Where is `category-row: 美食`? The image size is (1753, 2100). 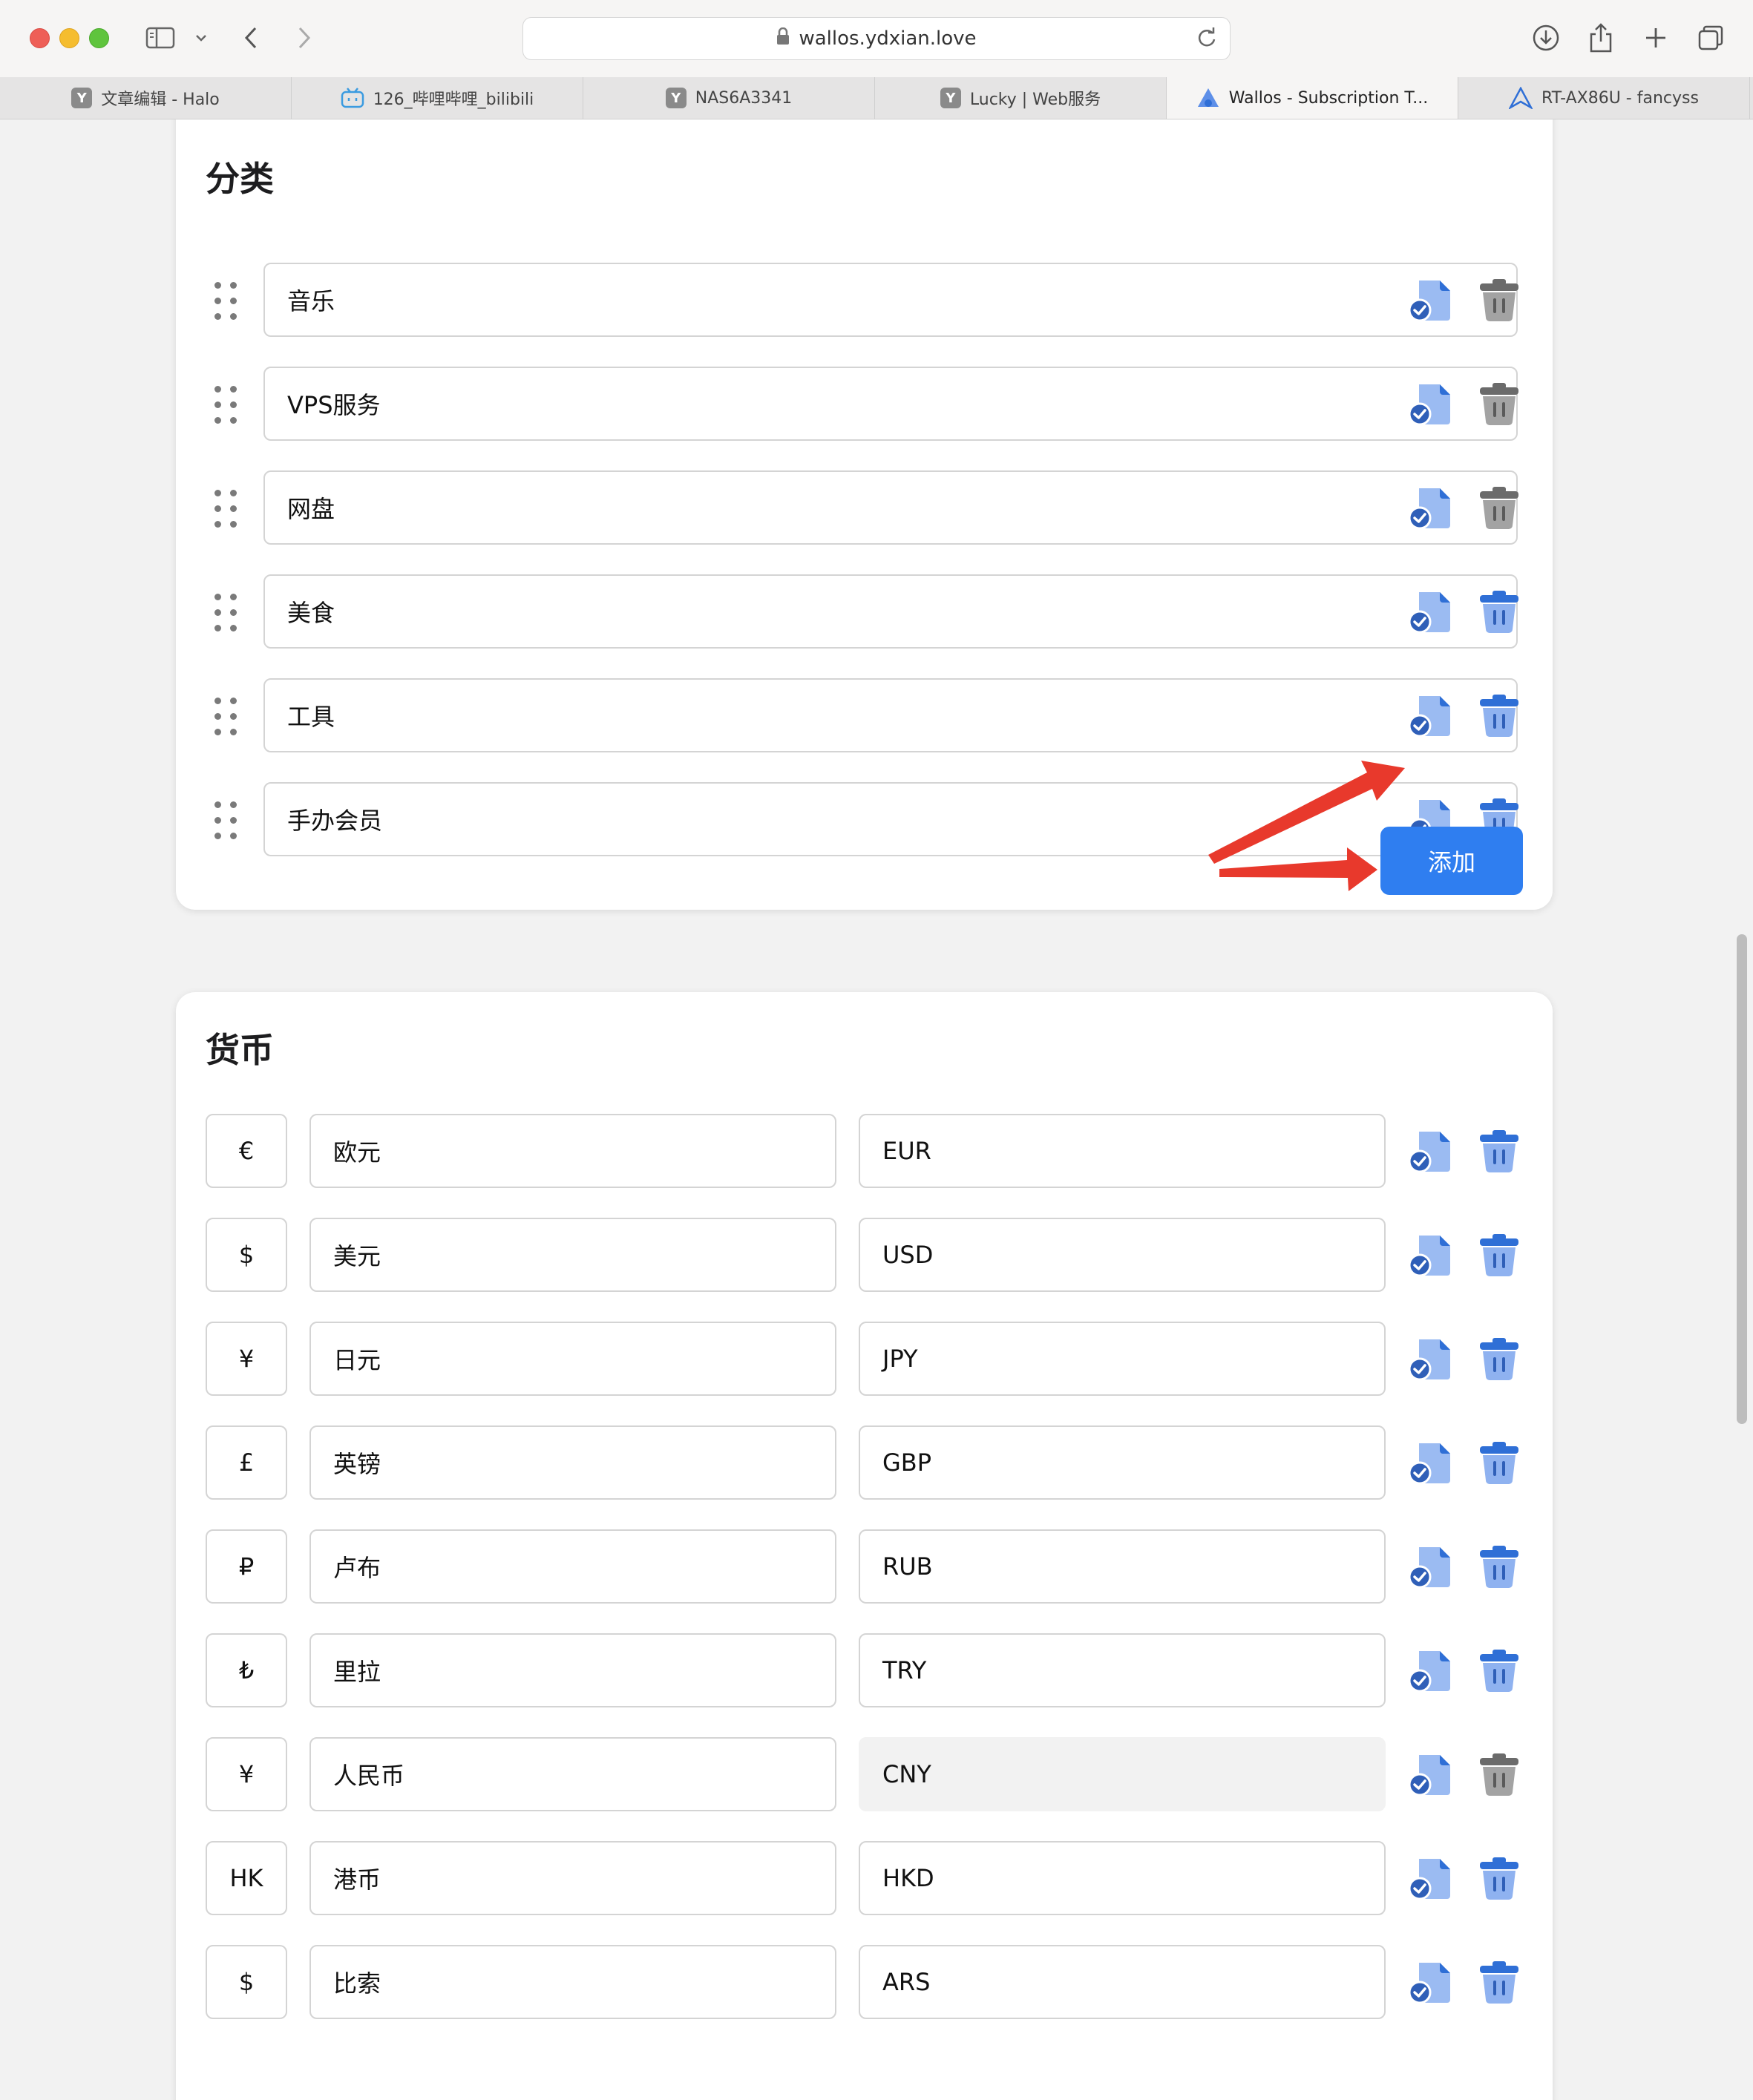
category-row: 美食 is located at coordinates (864, 612).